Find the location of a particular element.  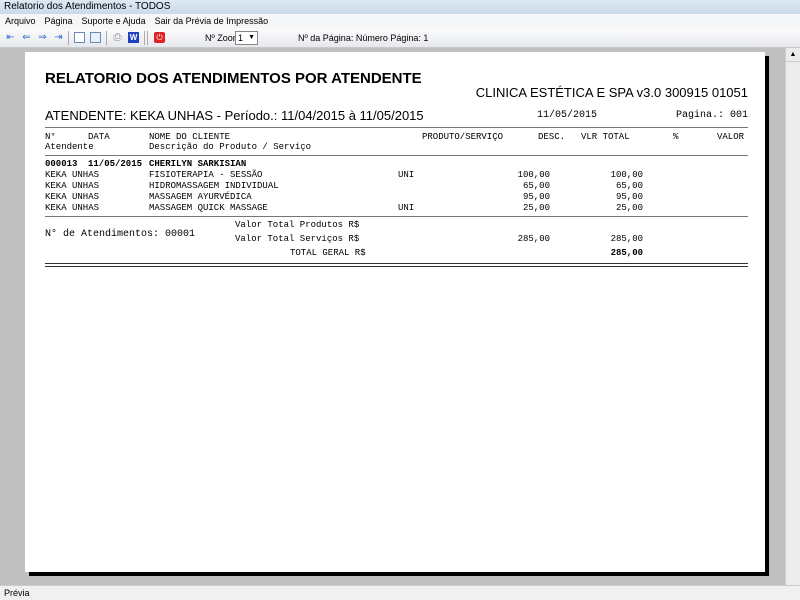

status-bar: Prévia is located at coordinates (400, 592).